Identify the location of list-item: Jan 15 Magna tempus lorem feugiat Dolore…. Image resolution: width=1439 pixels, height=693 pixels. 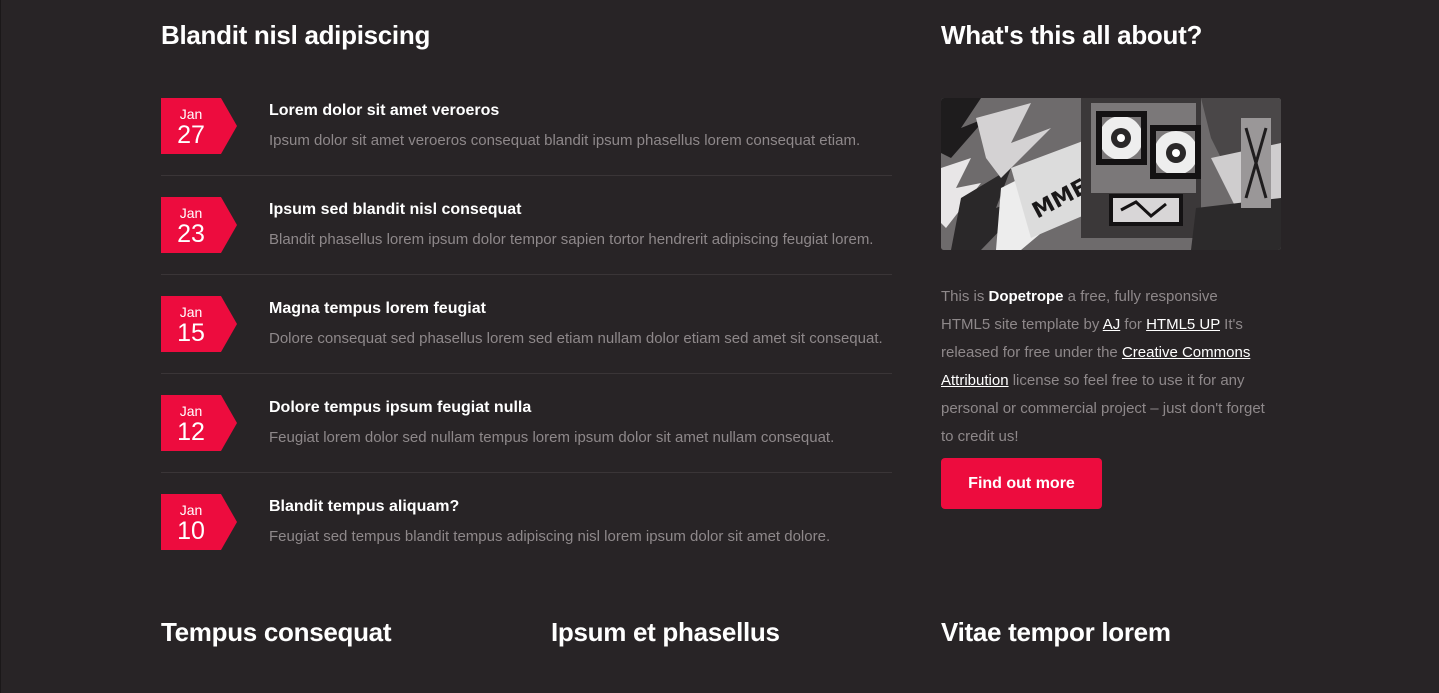
(526, 345).